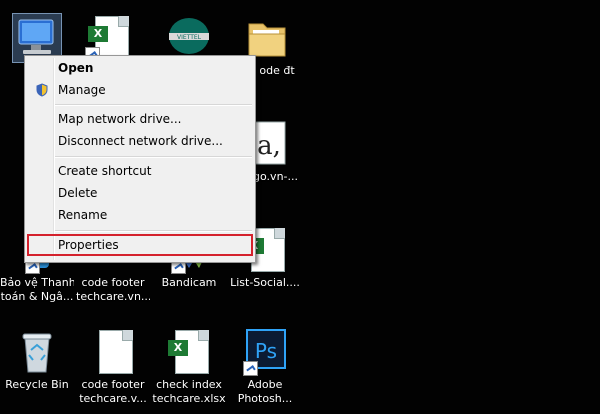 This screenshot has height=414, width=600. I want to click on shortcut-arrow-icon, so click(250, 368).